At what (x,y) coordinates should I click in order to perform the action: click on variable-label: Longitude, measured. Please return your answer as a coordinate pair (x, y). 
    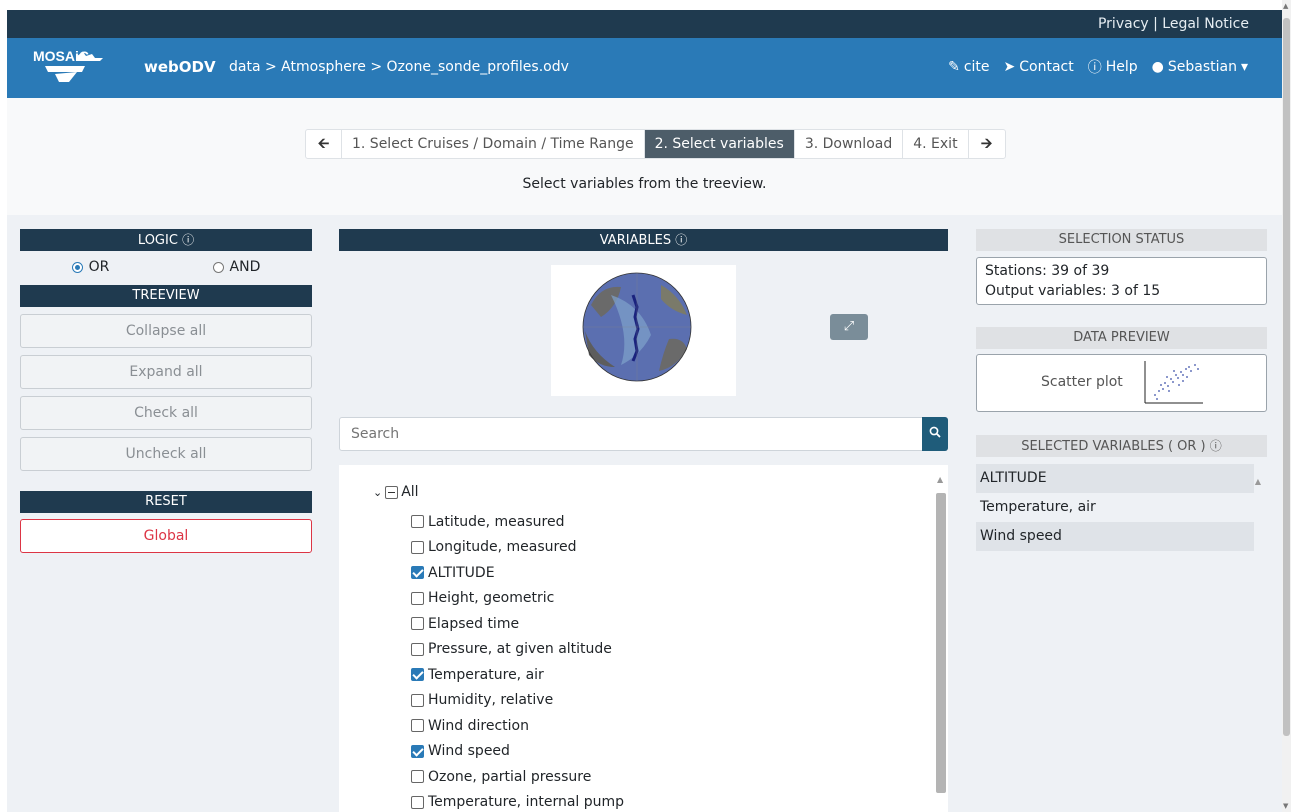
    Looking at the image, I should click on (502, 547).